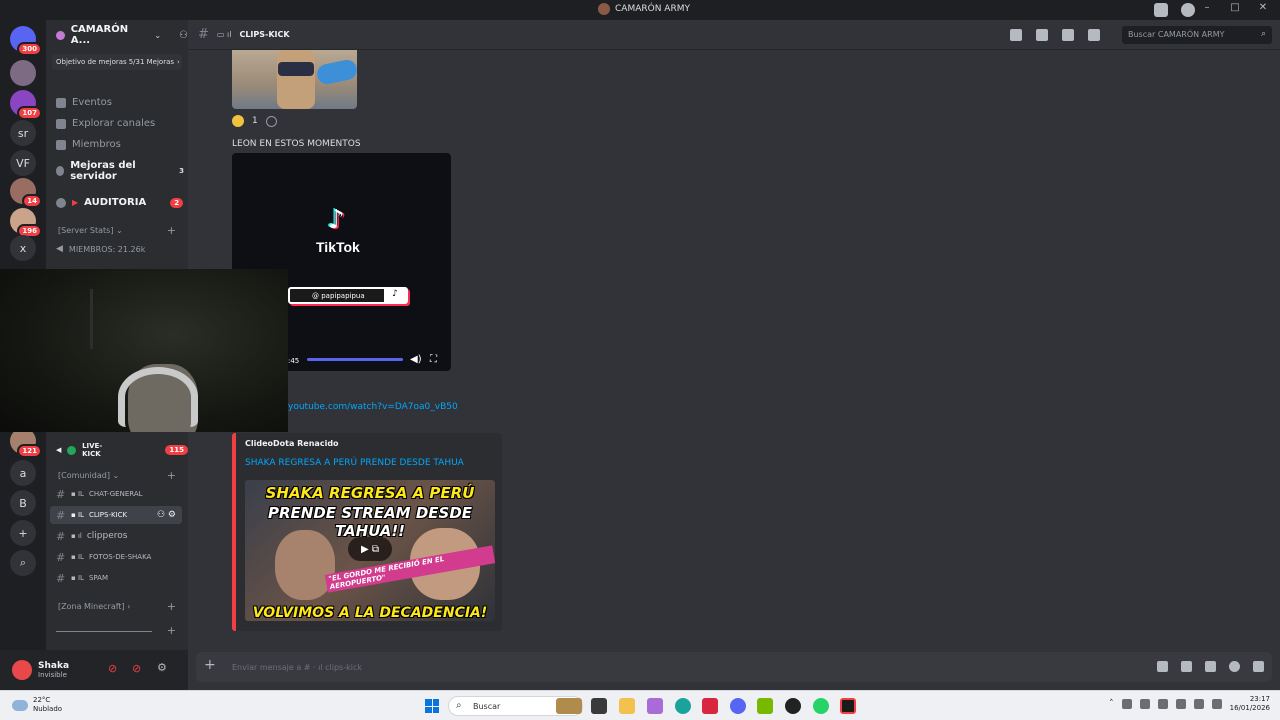  Describe the element at coordinates (88, 475) in the screenshot. I see `category-community: [Comunidad] ⌄` at that location.